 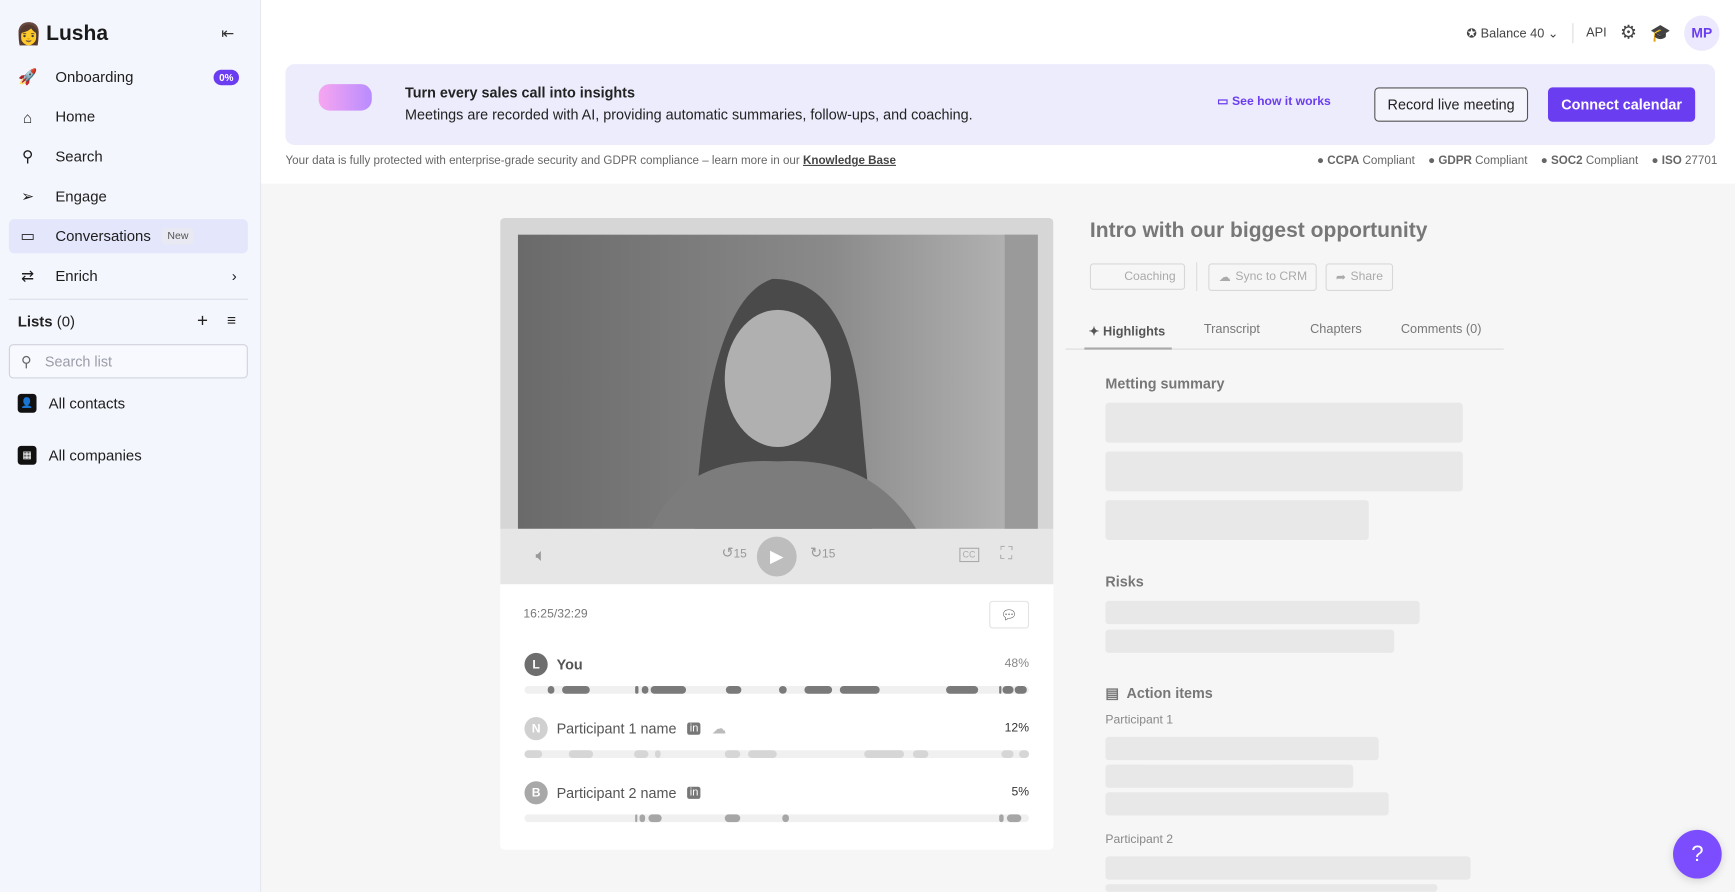 I want to click on sidebar-item-engage: ➢ Engage, so click(x=128, y=196).